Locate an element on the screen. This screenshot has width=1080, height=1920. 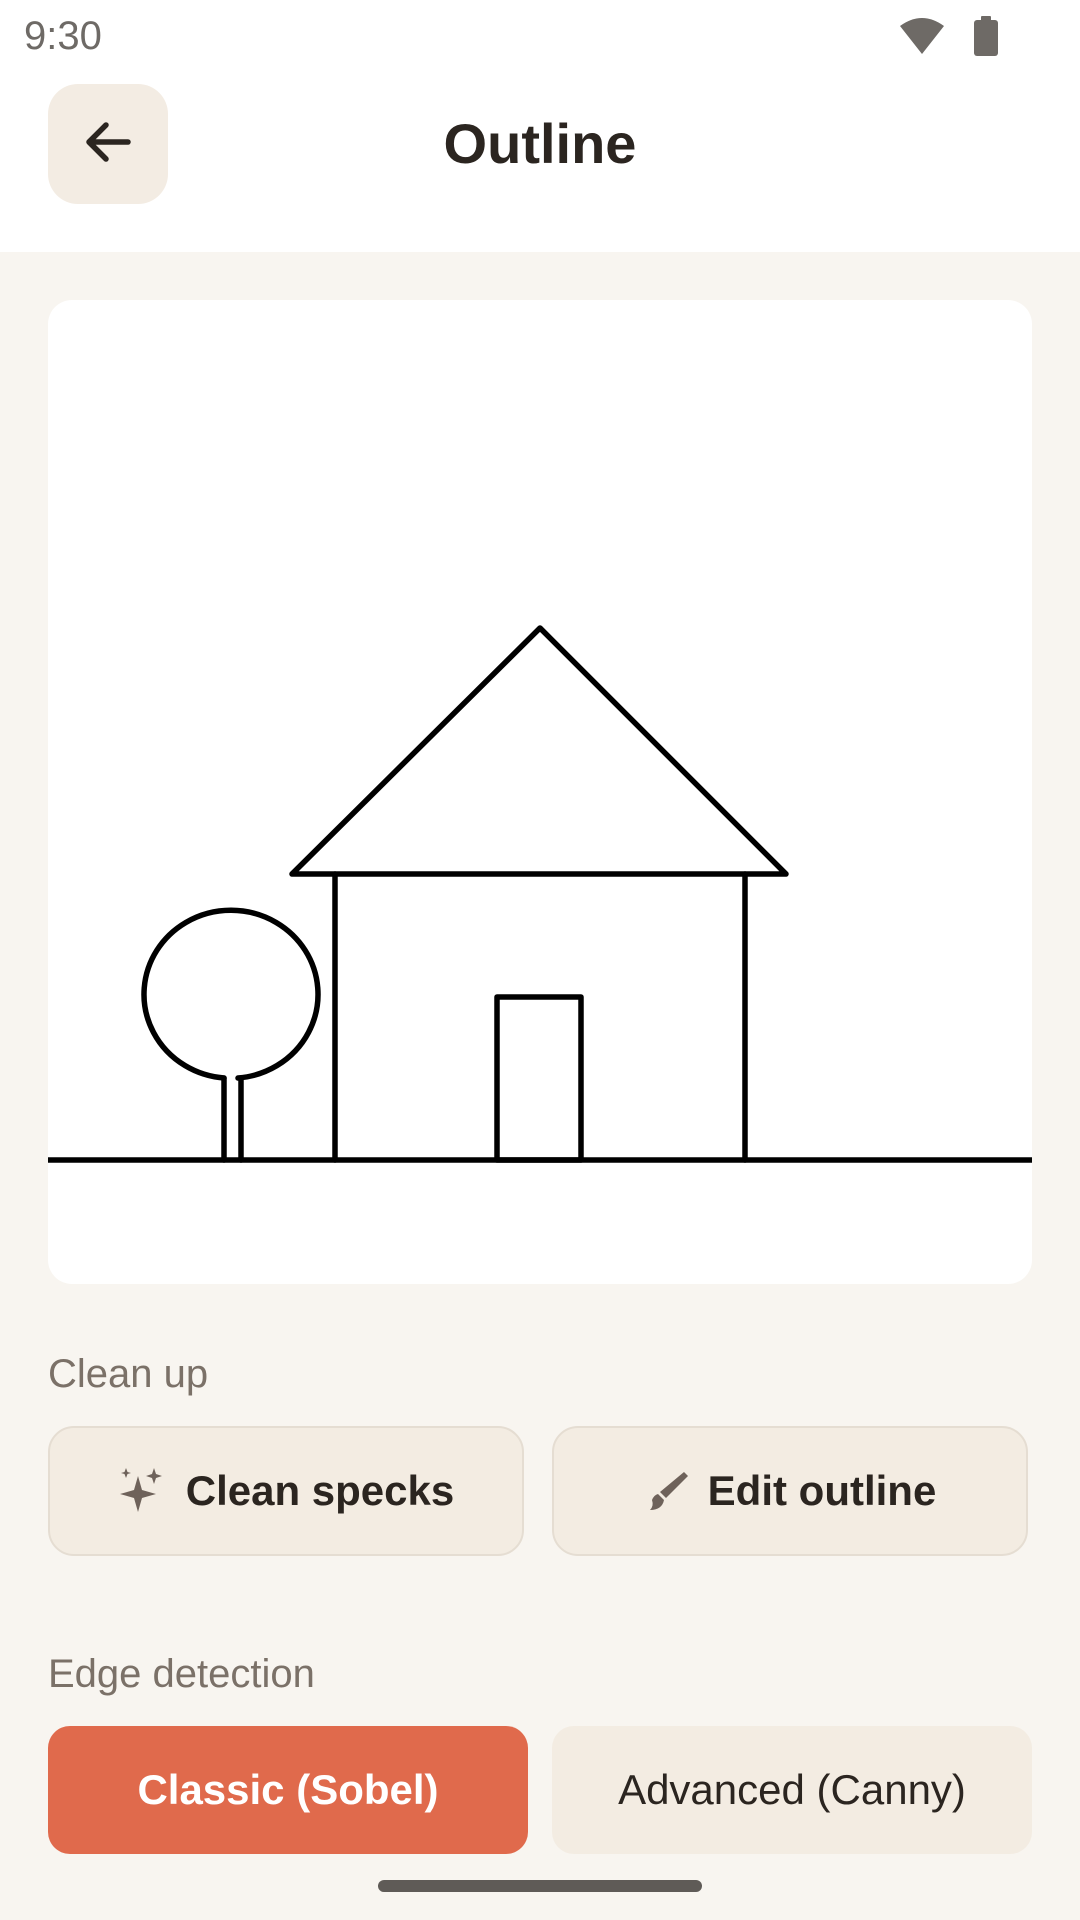
edge-detection-section-label: Edge detection is located at coordinates (181, 1674).